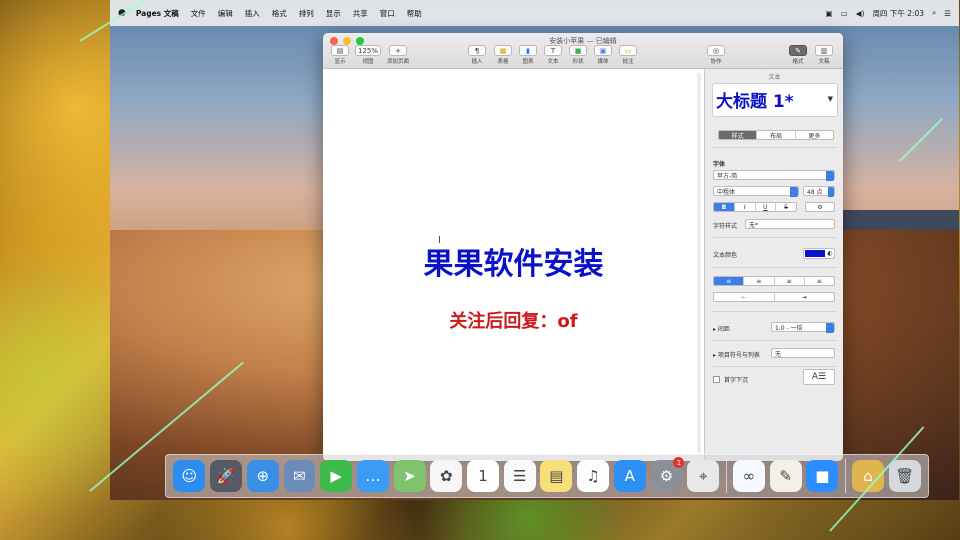 The image size is (960, 540). I want to click on align-left-button: ≡, so click(729, 281).